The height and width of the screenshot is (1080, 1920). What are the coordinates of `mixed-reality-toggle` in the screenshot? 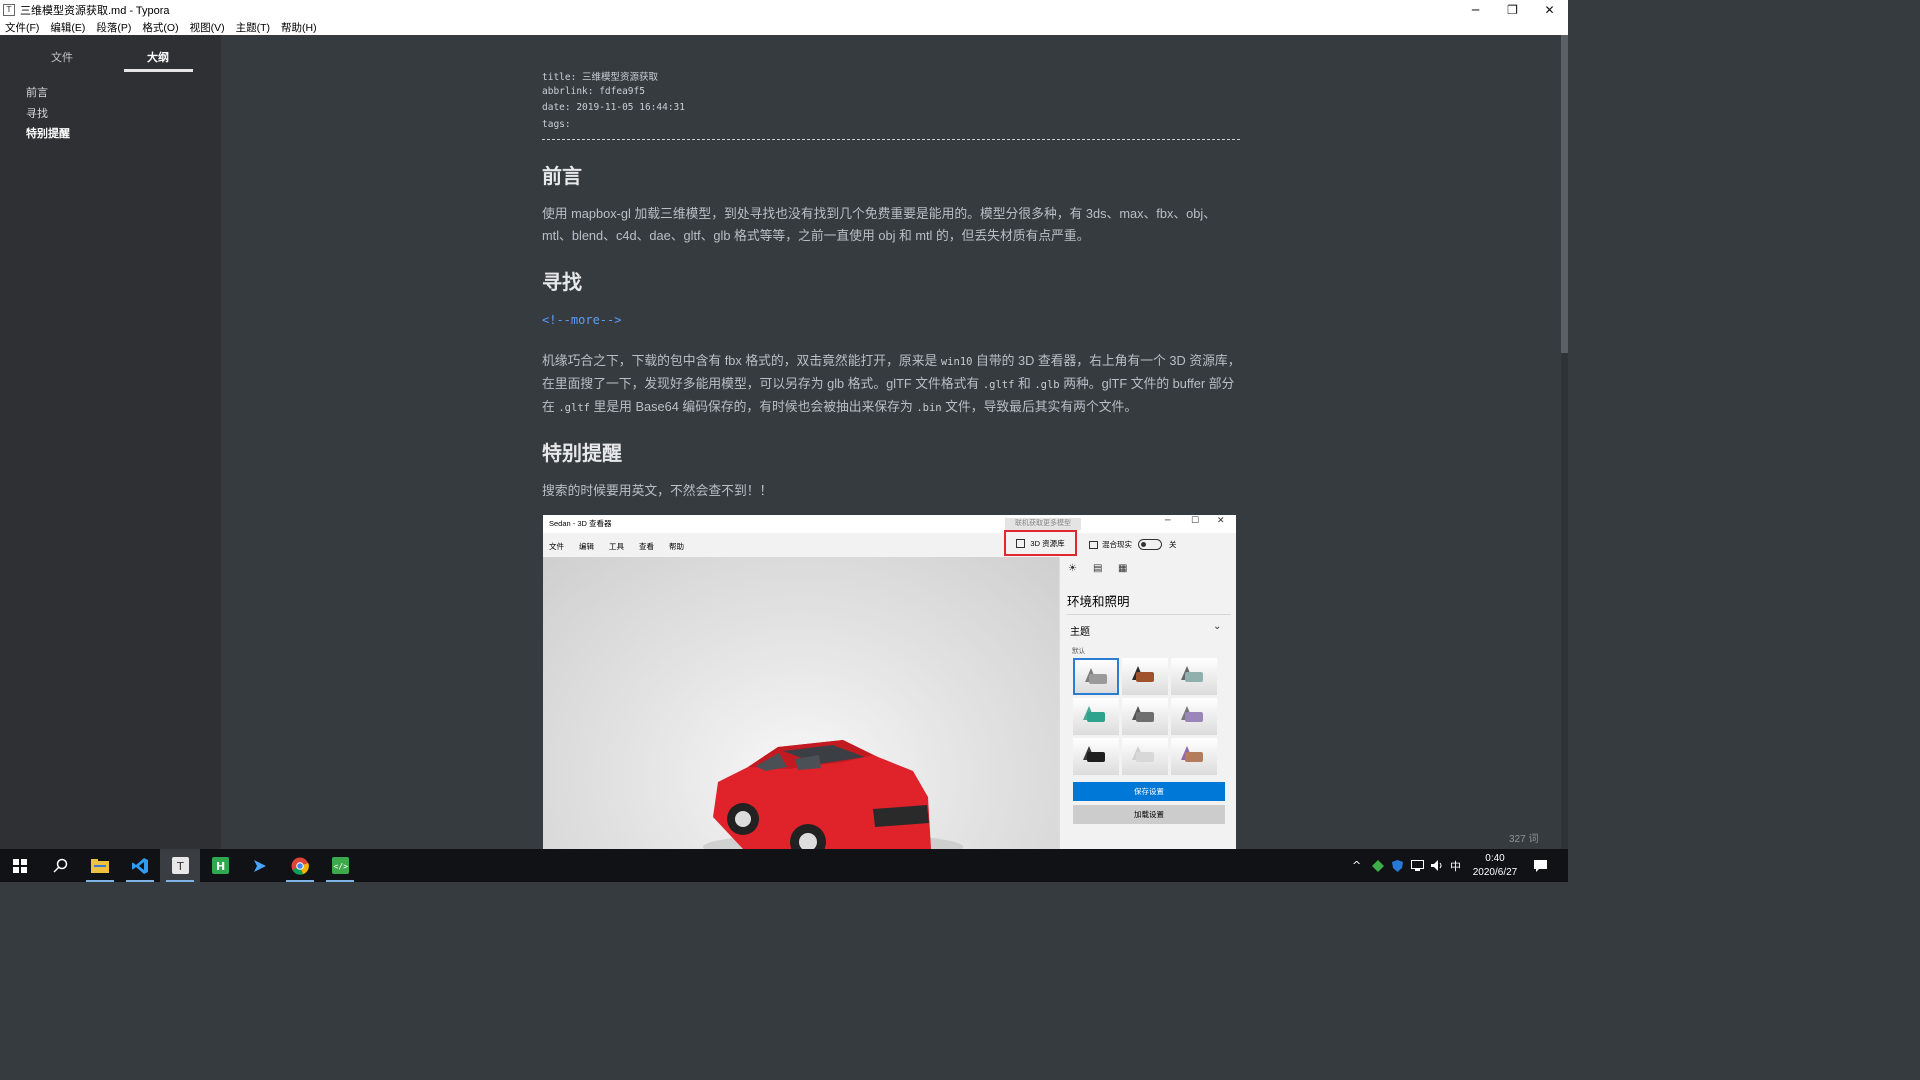 It's located at (1150, 544).